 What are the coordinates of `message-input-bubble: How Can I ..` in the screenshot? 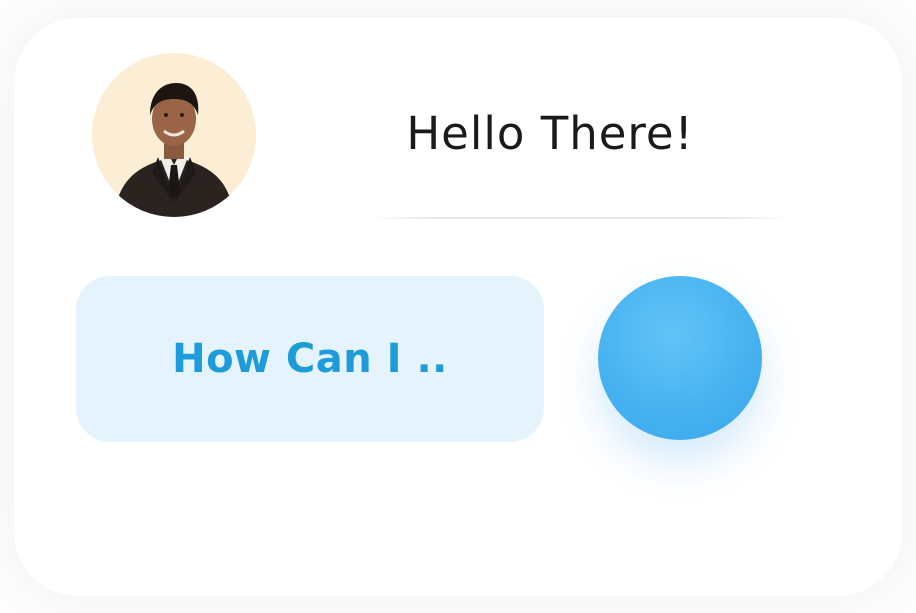 It's located at (310, 359).